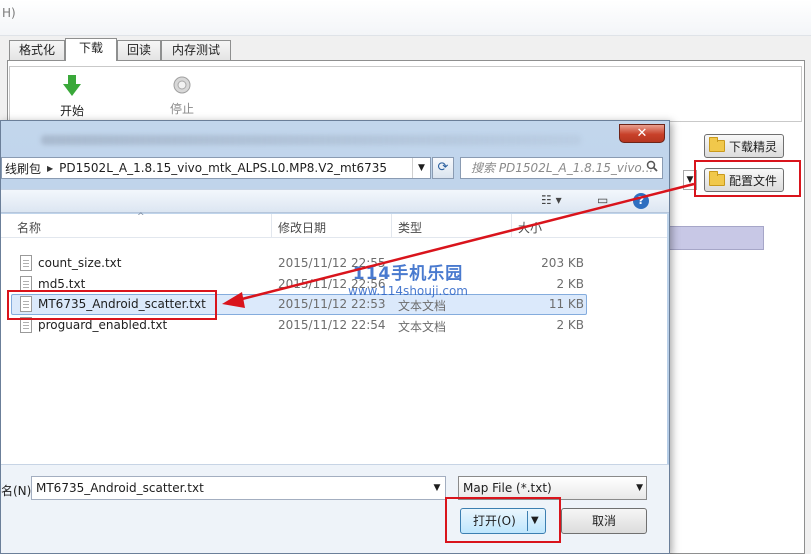 The width and height of the screenshot is (811, 554). What do you see at coordinates (62, 284) in the screenshot?
I see `file-name: md5.txt` at bounding box center [62, 284].